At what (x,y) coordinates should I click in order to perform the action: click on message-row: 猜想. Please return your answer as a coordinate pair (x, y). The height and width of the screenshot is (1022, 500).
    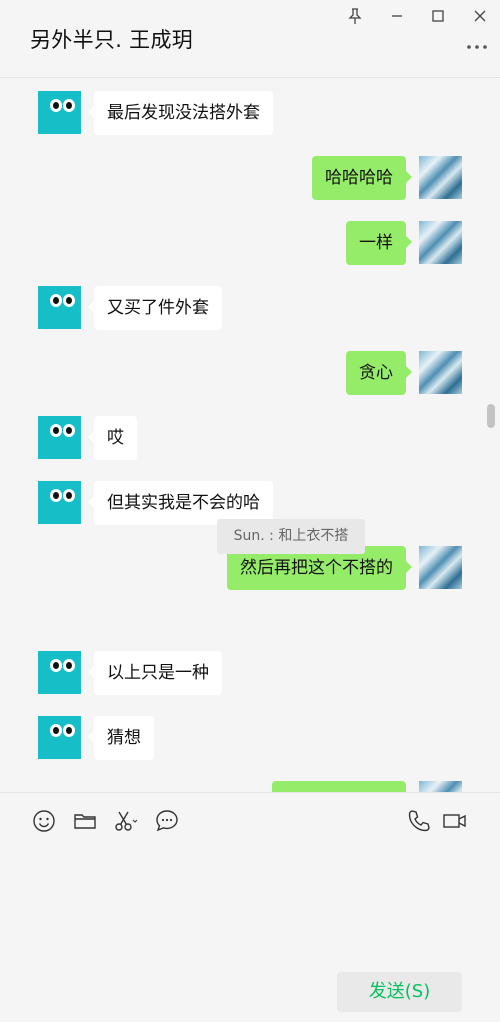
    Looking at the image, I should click on (240, 738).